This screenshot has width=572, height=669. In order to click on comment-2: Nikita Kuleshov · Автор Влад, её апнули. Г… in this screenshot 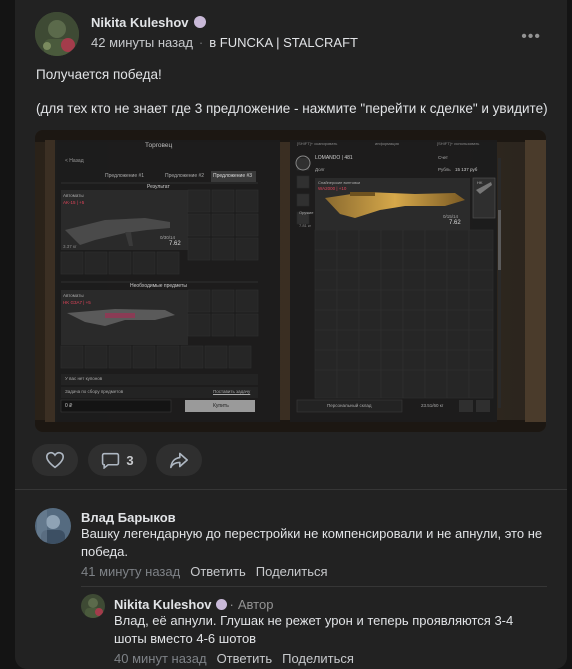, I will do `click(316, 631)`.